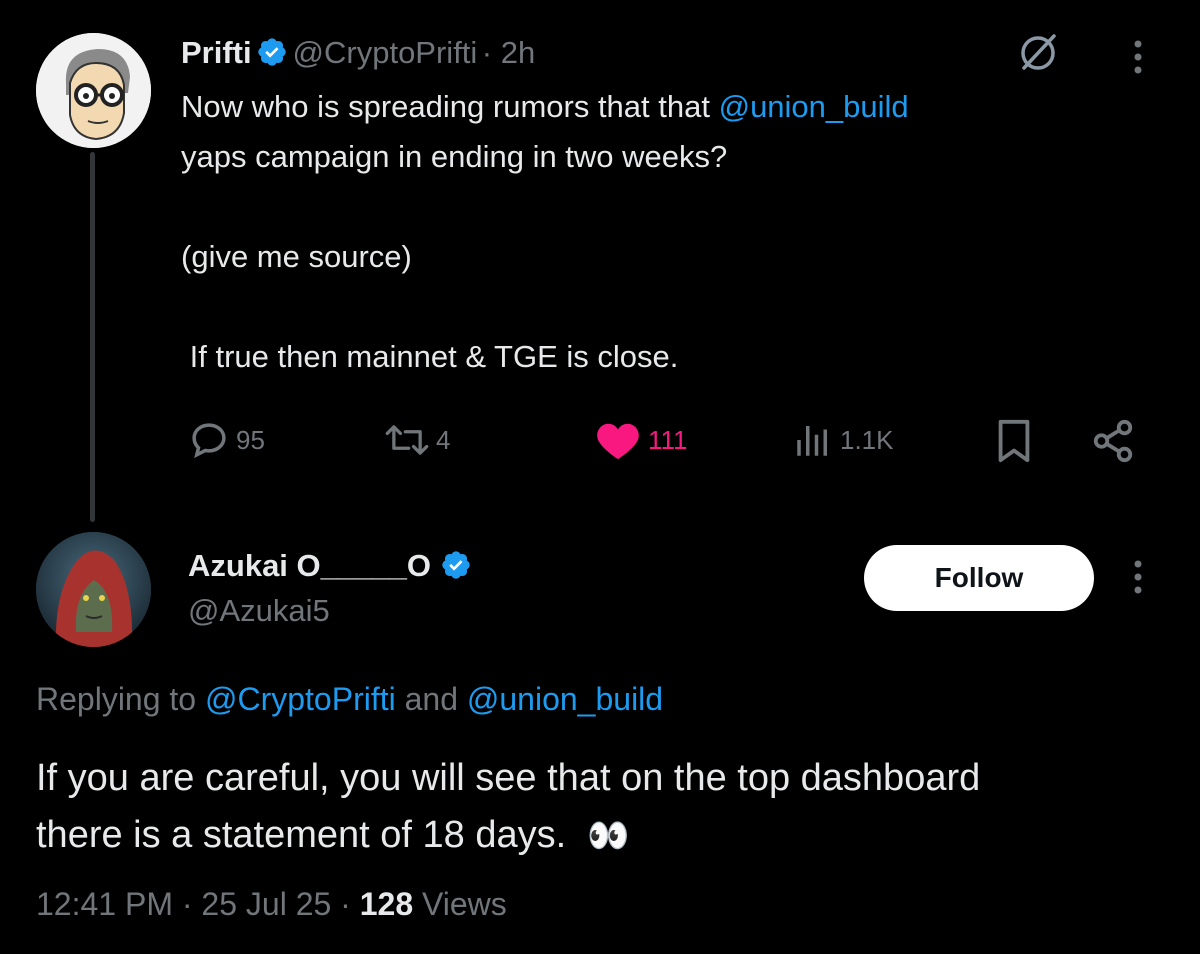 This screenshot has width=1200, height=954. I want to click on bookmark-button, so click(1014, 443).